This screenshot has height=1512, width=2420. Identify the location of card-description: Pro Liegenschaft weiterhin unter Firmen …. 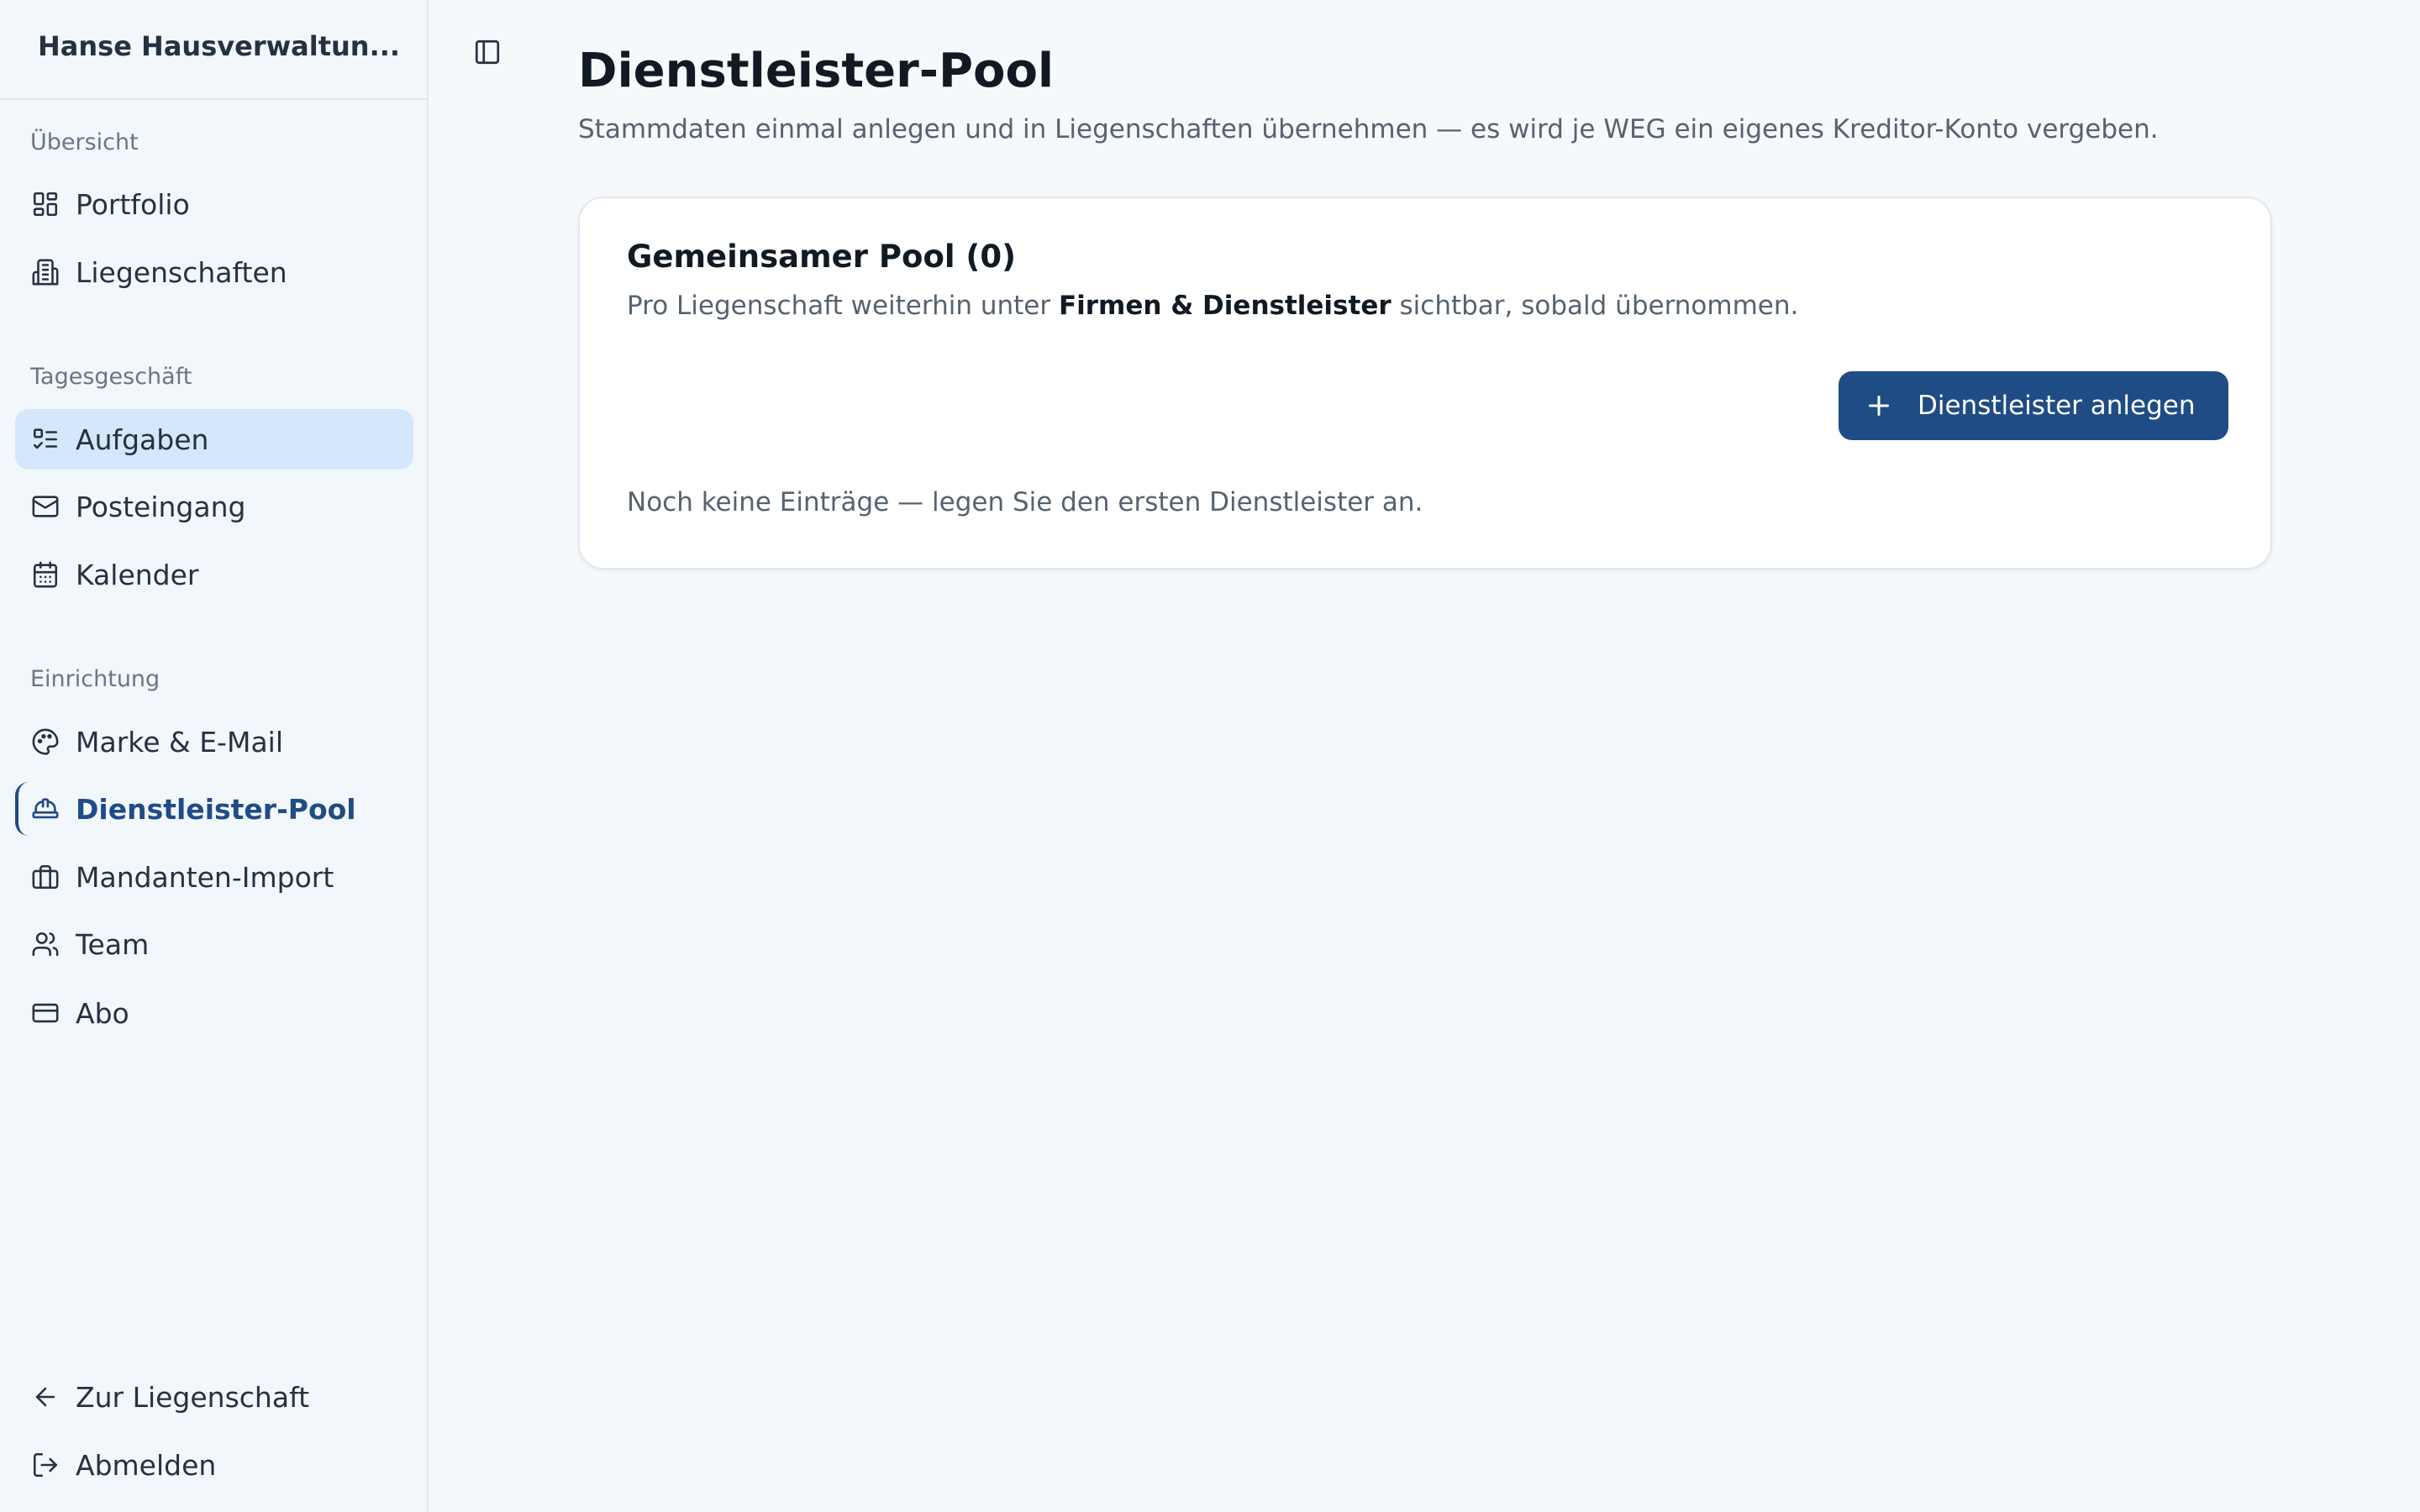
(1212, 306).